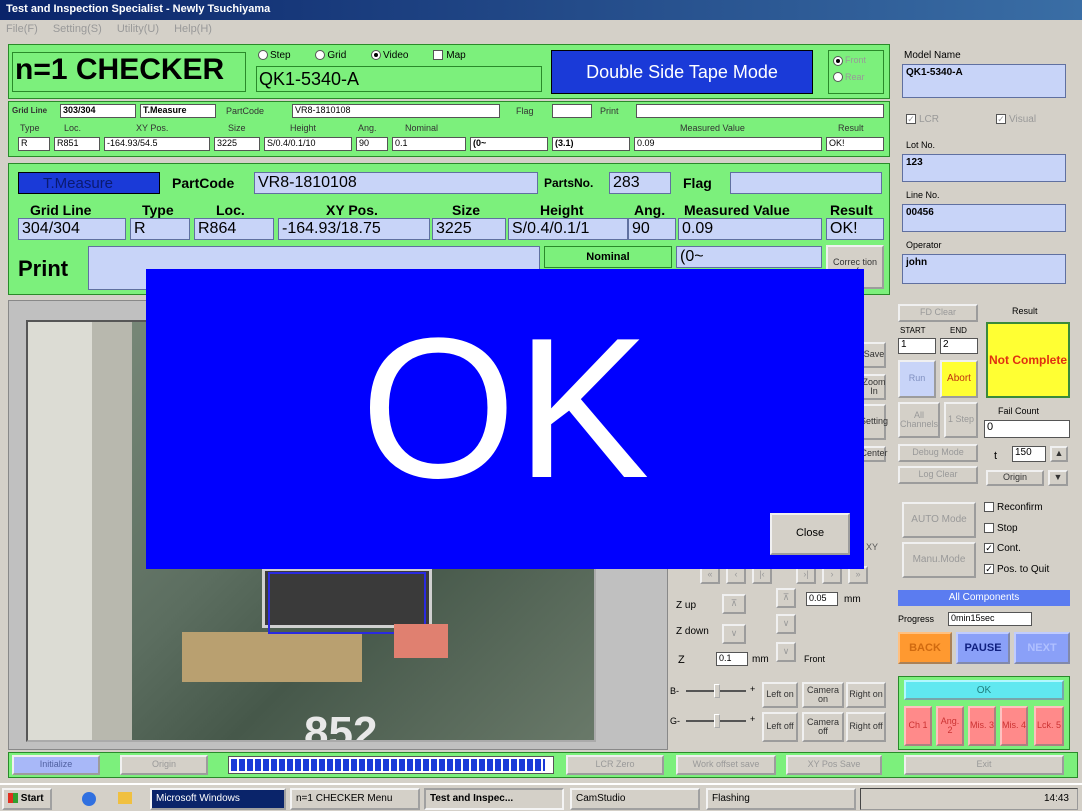 The image size is (1082, 811). What do you see at coordinates (874, 422) in the screenshot?
I see `setting-partial-button: Setting` at bounding box center [874, 422].